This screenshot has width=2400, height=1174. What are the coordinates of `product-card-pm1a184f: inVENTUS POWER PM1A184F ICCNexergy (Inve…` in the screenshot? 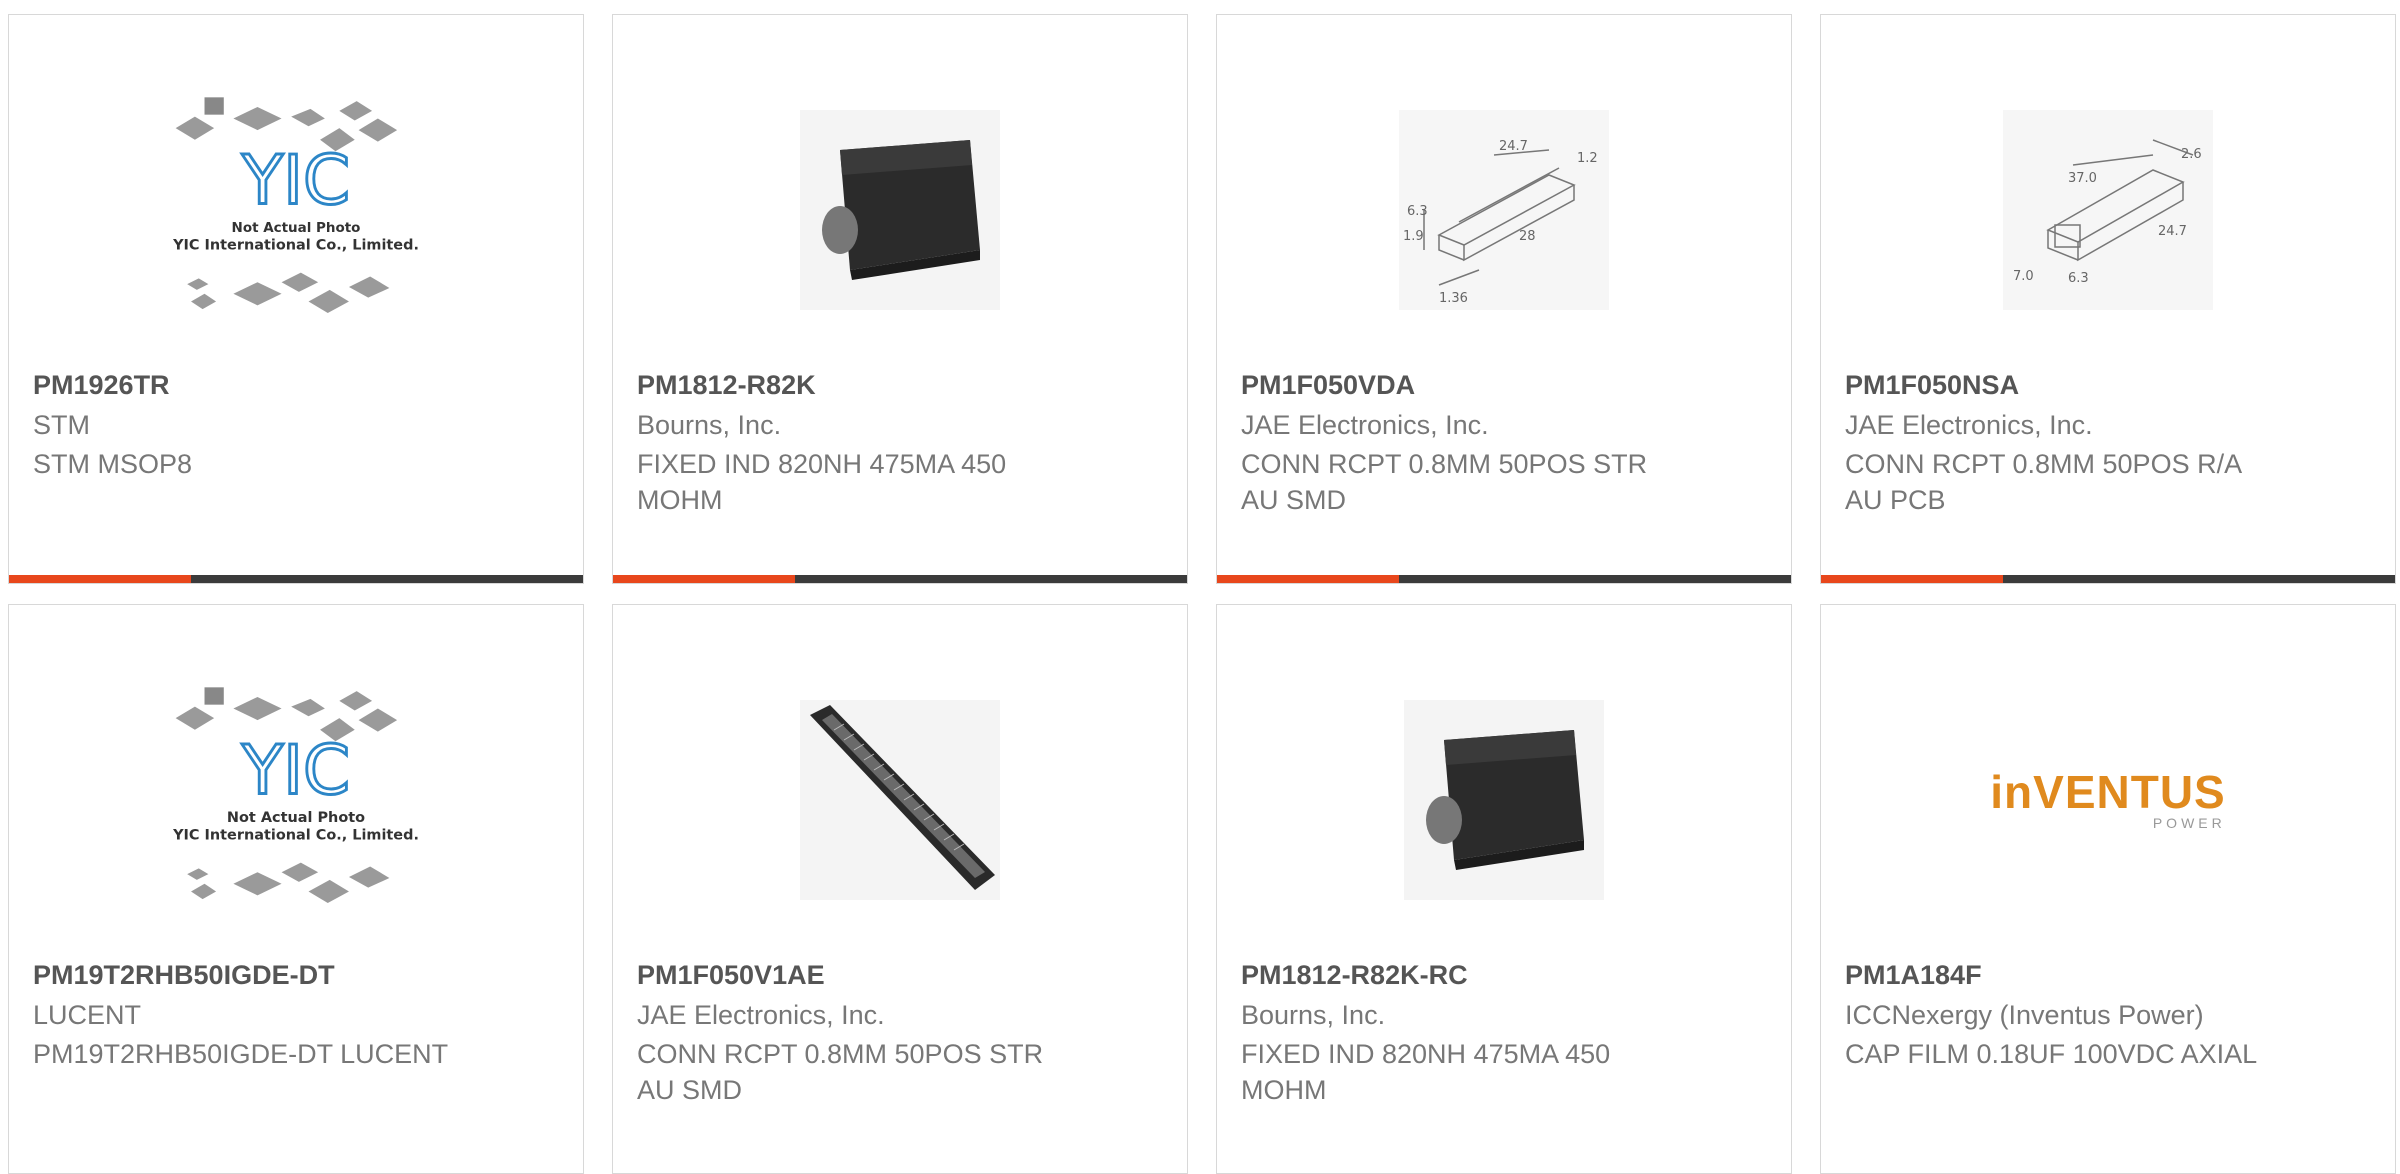 It's located at (2108, 889).